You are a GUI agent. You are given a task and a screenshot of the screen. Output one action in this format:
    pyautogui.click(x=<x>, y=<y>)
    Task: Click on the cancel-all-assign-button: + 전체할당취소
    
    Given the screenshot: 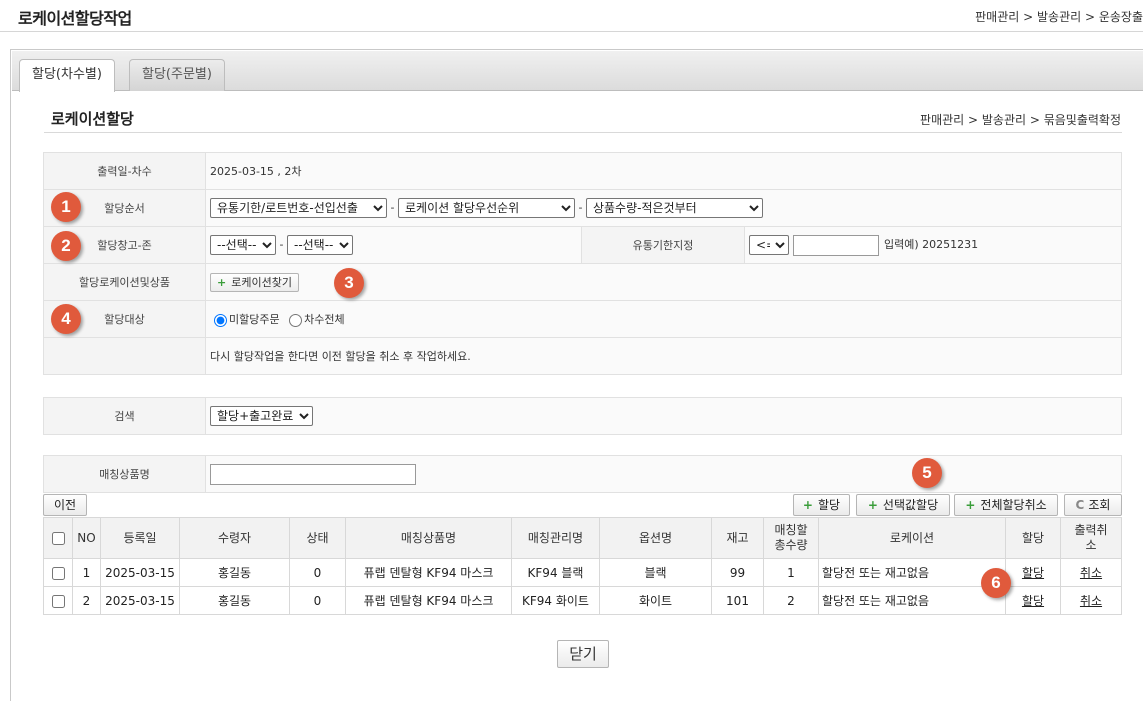 What is the action you would take?
    pyautogui.click(x=1006, y=505)
    